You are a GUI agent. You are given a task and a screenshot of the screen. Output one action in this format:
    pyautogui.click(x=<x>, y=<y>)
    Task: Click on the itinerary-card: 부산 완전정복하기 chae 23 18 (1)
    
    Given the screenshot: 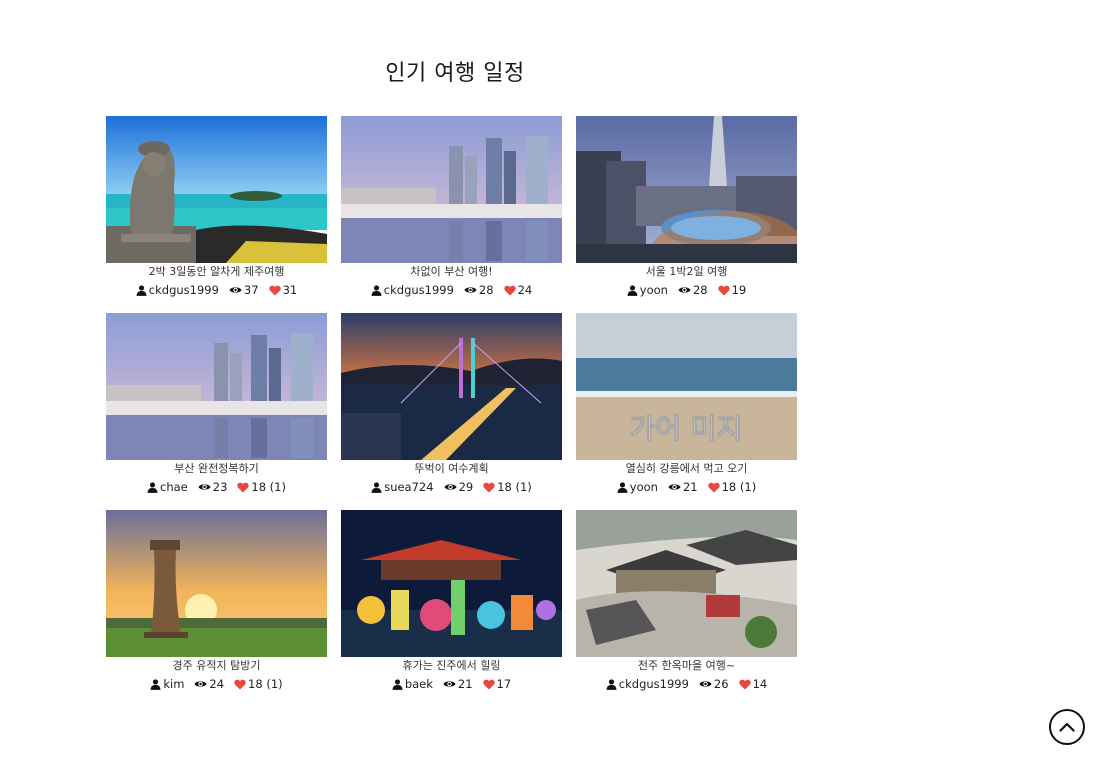 What is the action you would take?
    pyautogui.click(x=216, y=411)
    